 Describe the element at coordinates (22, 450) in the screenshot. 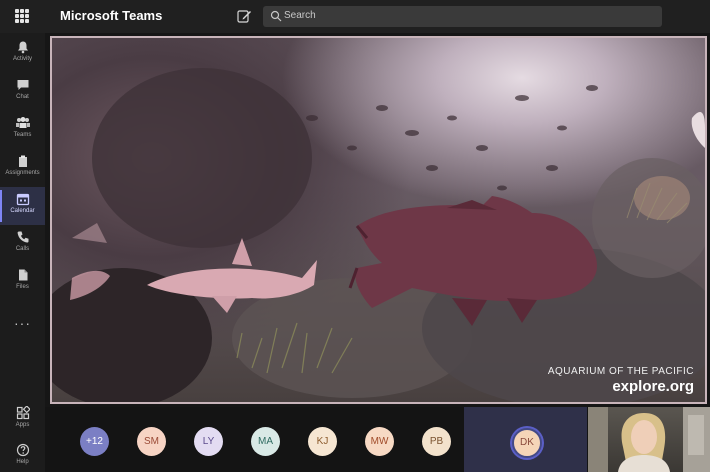

I see `help-icon` at that location.